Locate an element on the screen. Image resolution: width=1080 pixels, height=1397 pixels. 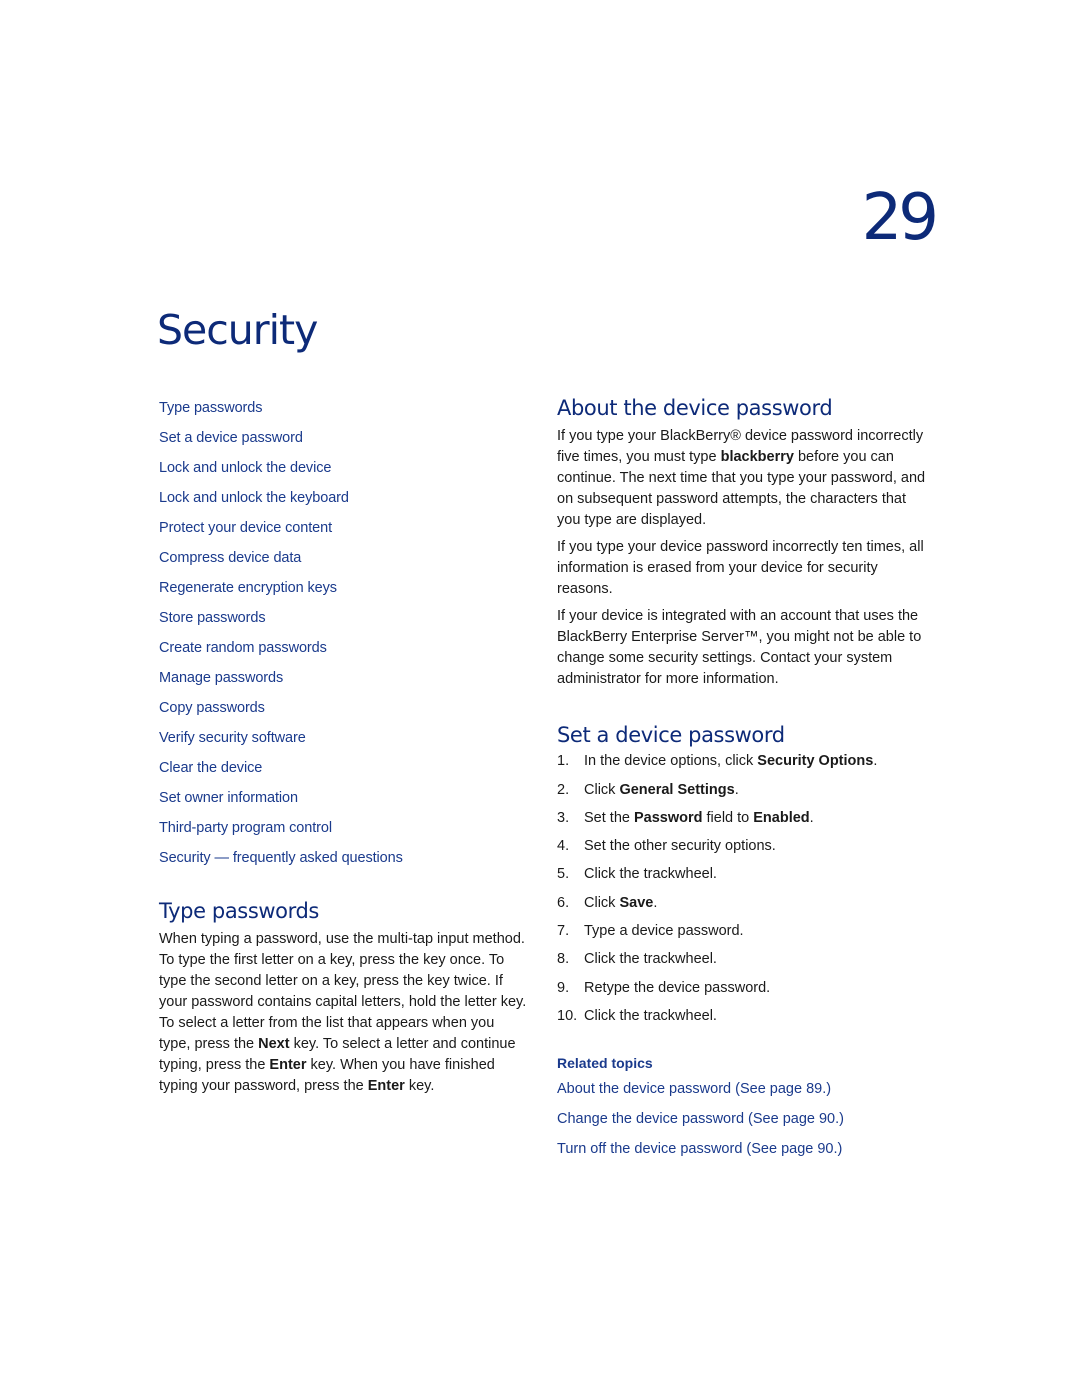
step-item: 3. Set the Password field to Enabled. is located at coordinates (742, 822).